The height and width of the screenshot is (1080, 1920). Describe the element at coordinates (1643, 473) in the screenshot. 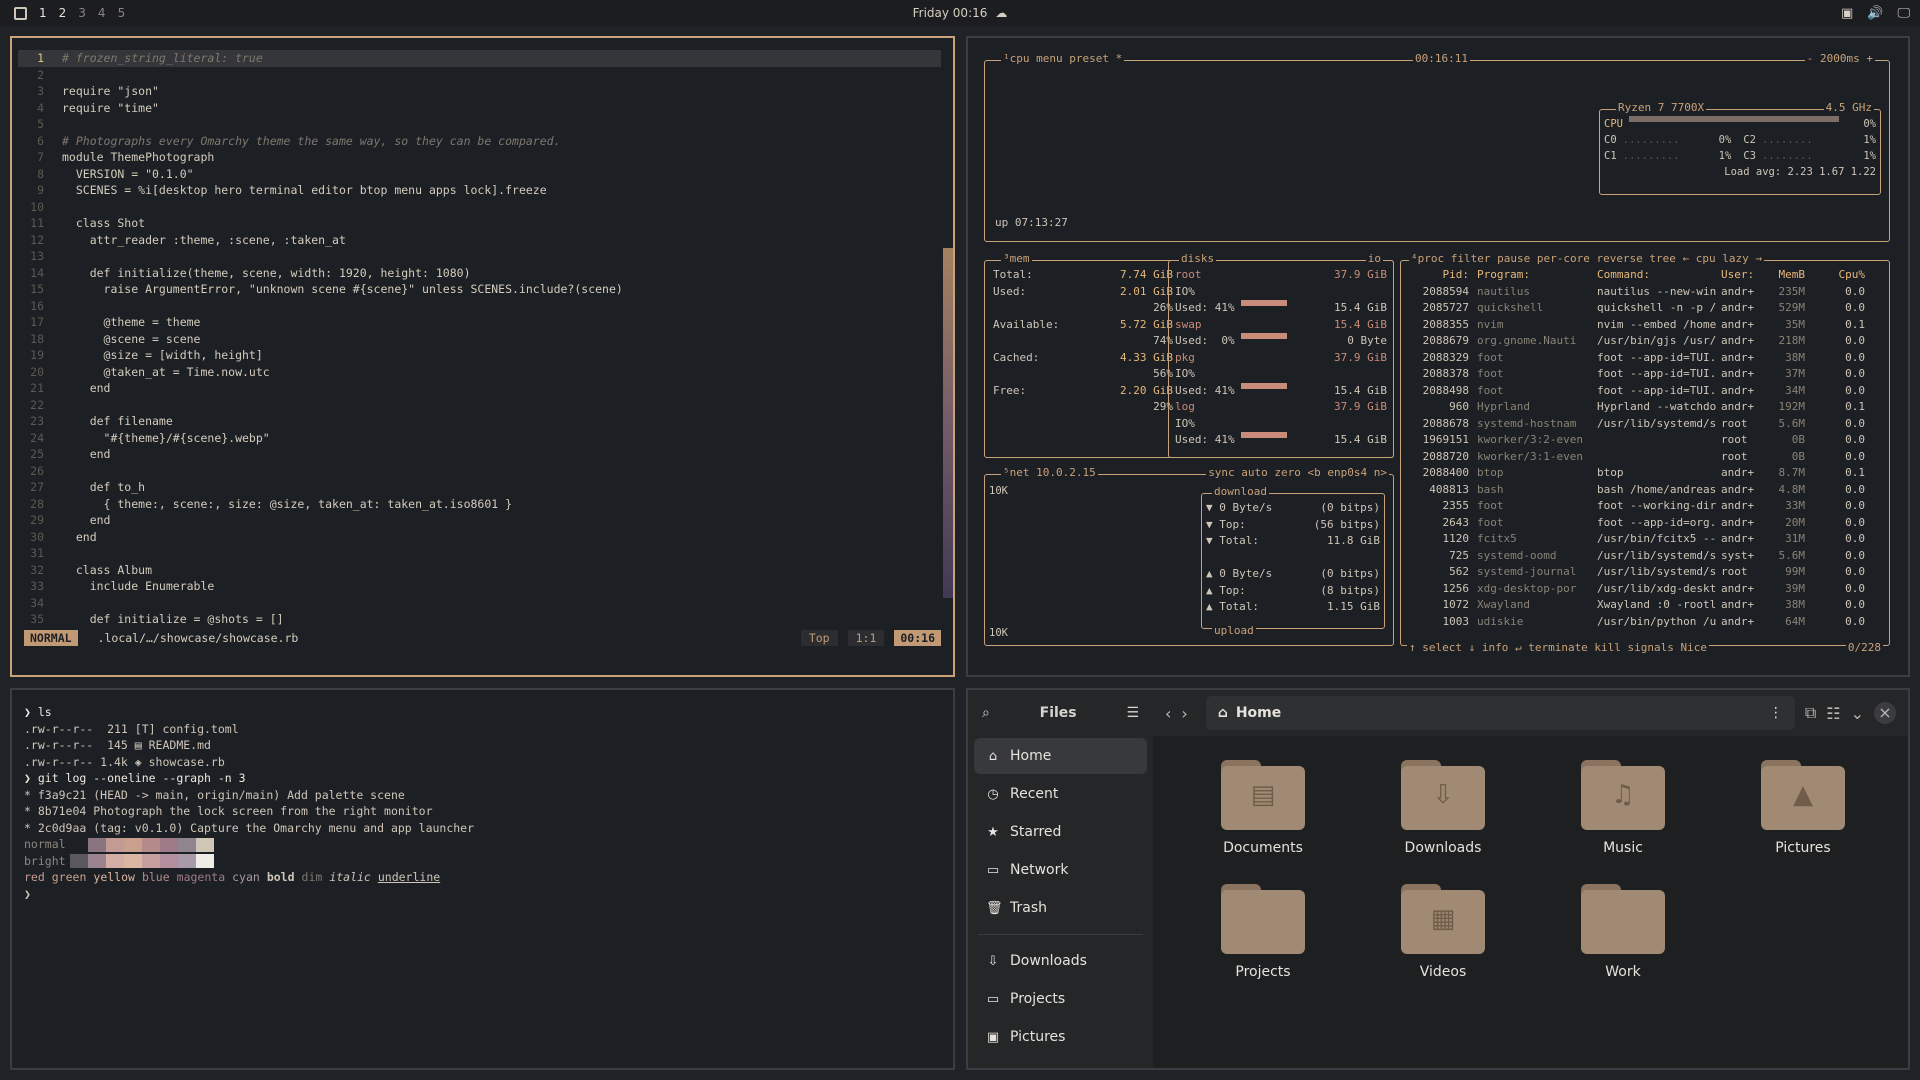

I see `proc-row: 2088400 btop btop andr+ 8.7M 0.1` at that location.